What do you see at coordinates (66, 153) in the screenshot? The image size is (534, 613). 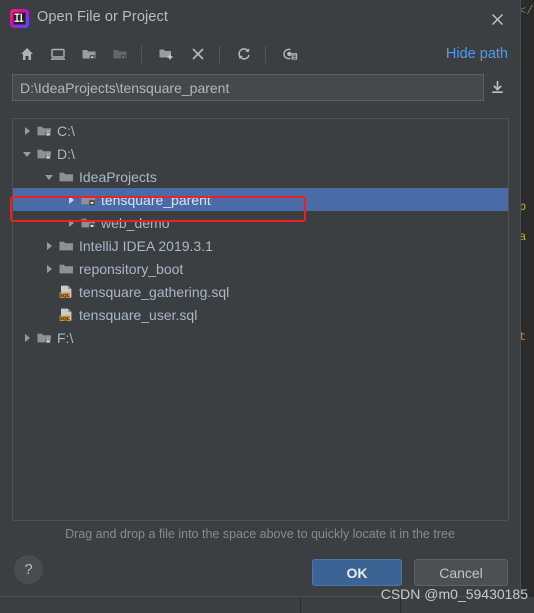 I see `tree-node-label: D:\` at bounding box center [66, 153].